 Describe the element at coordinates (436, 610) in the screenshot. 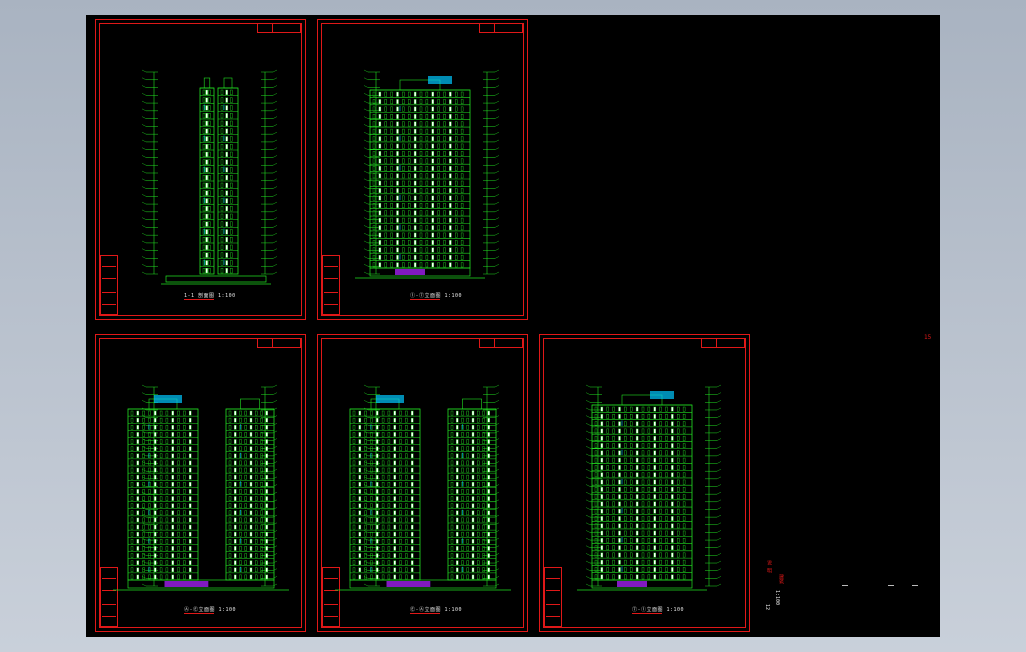

I see `sheet-caption: Ⓔ-Ⓐ立面图 1:100` at that location.